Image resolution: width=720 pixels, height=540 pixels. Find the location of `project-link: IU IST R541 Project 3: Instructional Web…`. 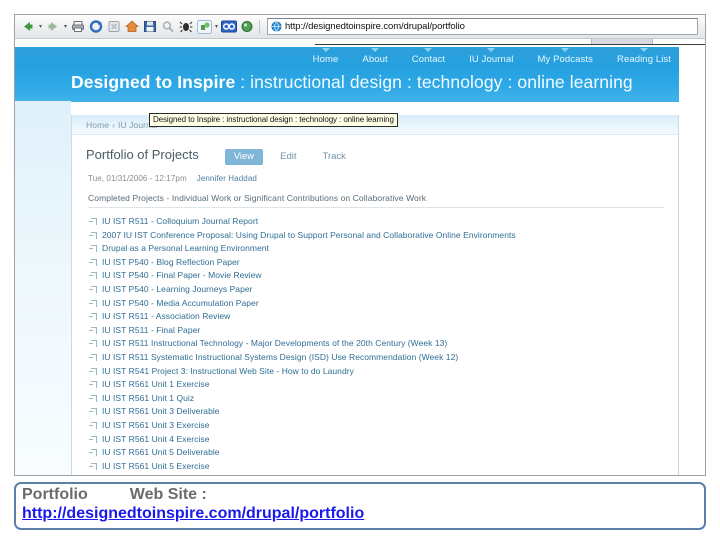

project-link: IU IST R541 Project 3: Instructional Web… is located at coordinates (228, 370).